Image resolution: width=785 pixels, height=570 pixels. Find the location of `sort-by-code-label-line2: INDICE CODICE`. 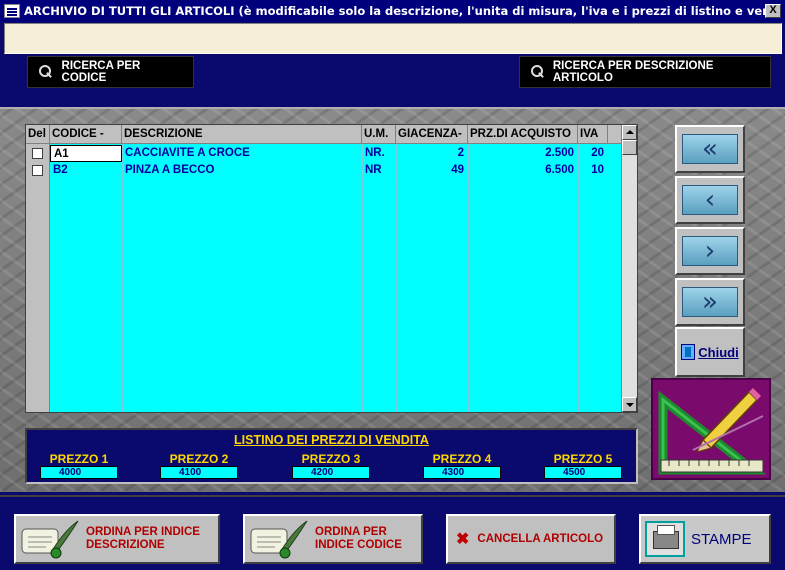

sort-by-code-label-line2: INDICE CODICE is located at coordinates (358, 545).